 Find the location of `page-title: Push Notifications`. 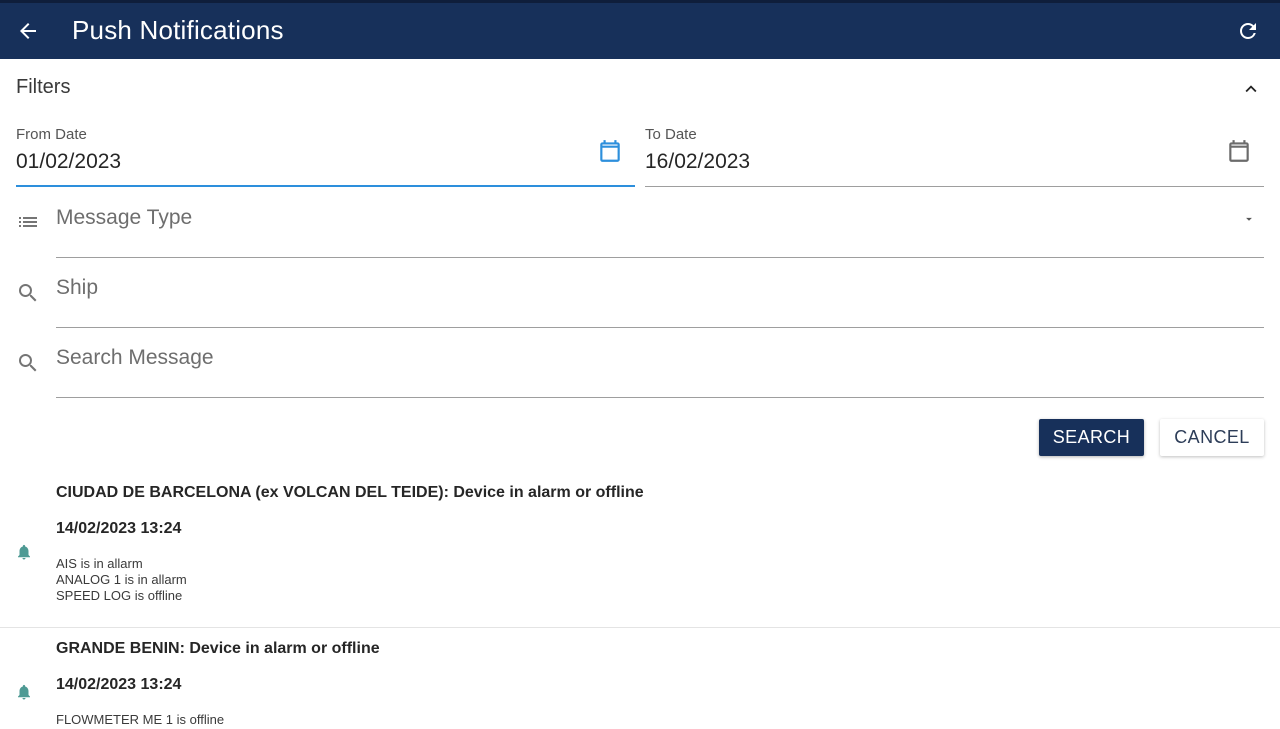

page-title: Push Notifications is located at coordinates (178, 30).